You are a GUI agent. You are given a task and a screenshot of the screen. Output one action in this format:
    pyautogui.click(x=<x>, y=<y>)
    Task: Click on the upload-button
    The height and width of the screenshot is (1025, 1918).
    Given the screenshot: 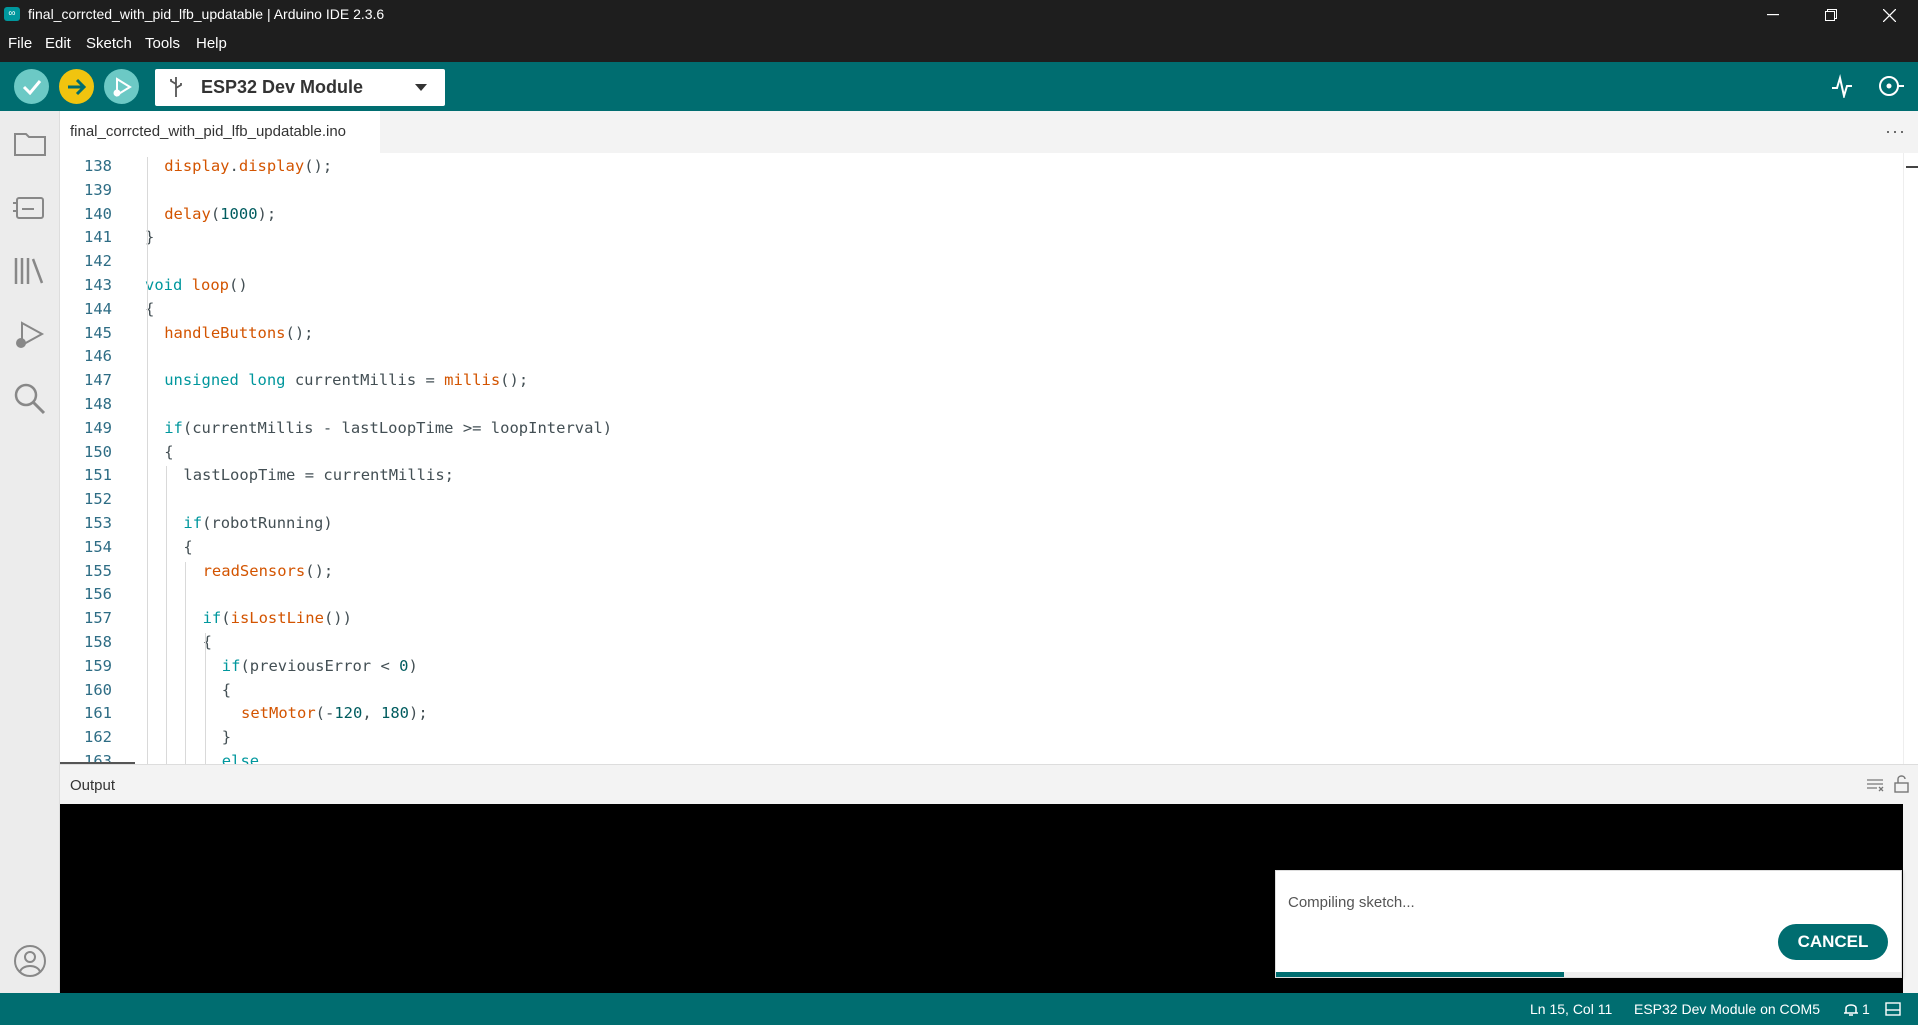 What is the action you would take?
    pyautogui.click(x=76, y=86)
    